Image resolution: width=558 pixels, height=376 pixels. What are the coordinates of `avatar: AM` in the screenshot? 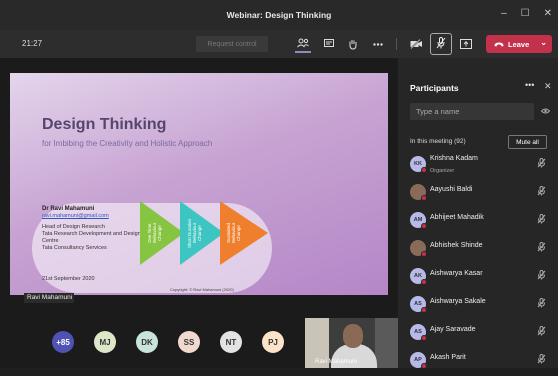 It's located at (418, 220).